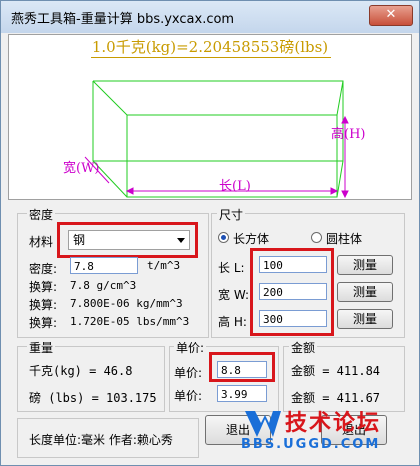 The height and width of the screenshot is (466, 420). Describe the element at coordinates (43, 269) in the screenshot. I see `density-label: 密度:` at that location.